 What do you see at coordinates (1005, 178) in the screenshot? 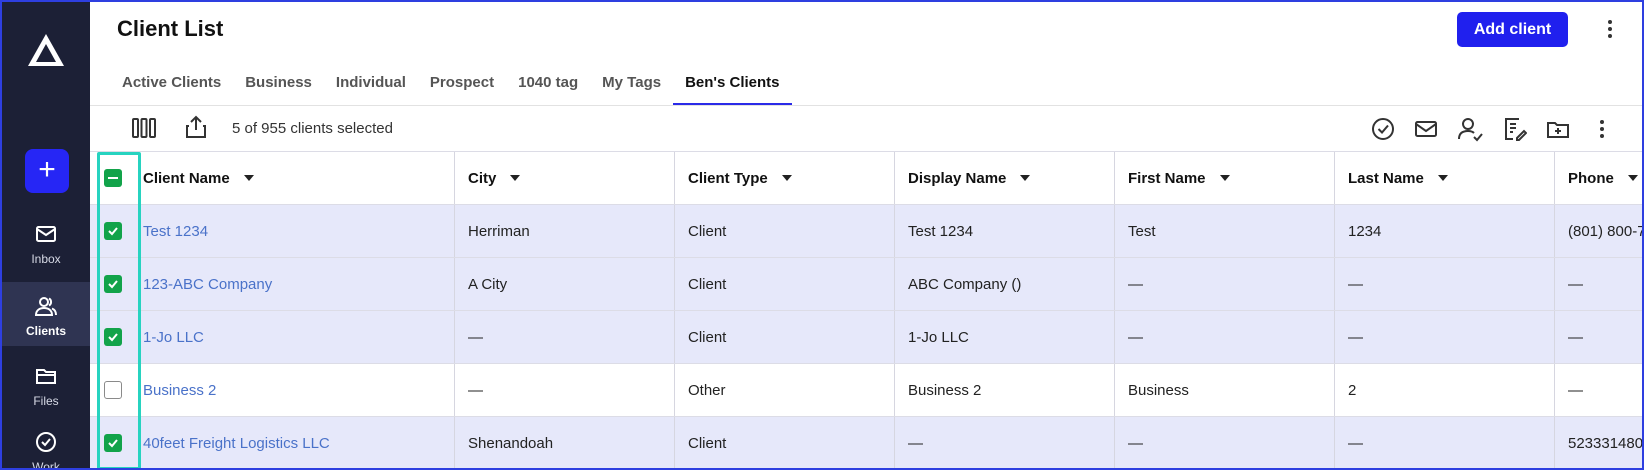
I see `column-header-display-name: Display Name` at bounding box center [1005, 178].